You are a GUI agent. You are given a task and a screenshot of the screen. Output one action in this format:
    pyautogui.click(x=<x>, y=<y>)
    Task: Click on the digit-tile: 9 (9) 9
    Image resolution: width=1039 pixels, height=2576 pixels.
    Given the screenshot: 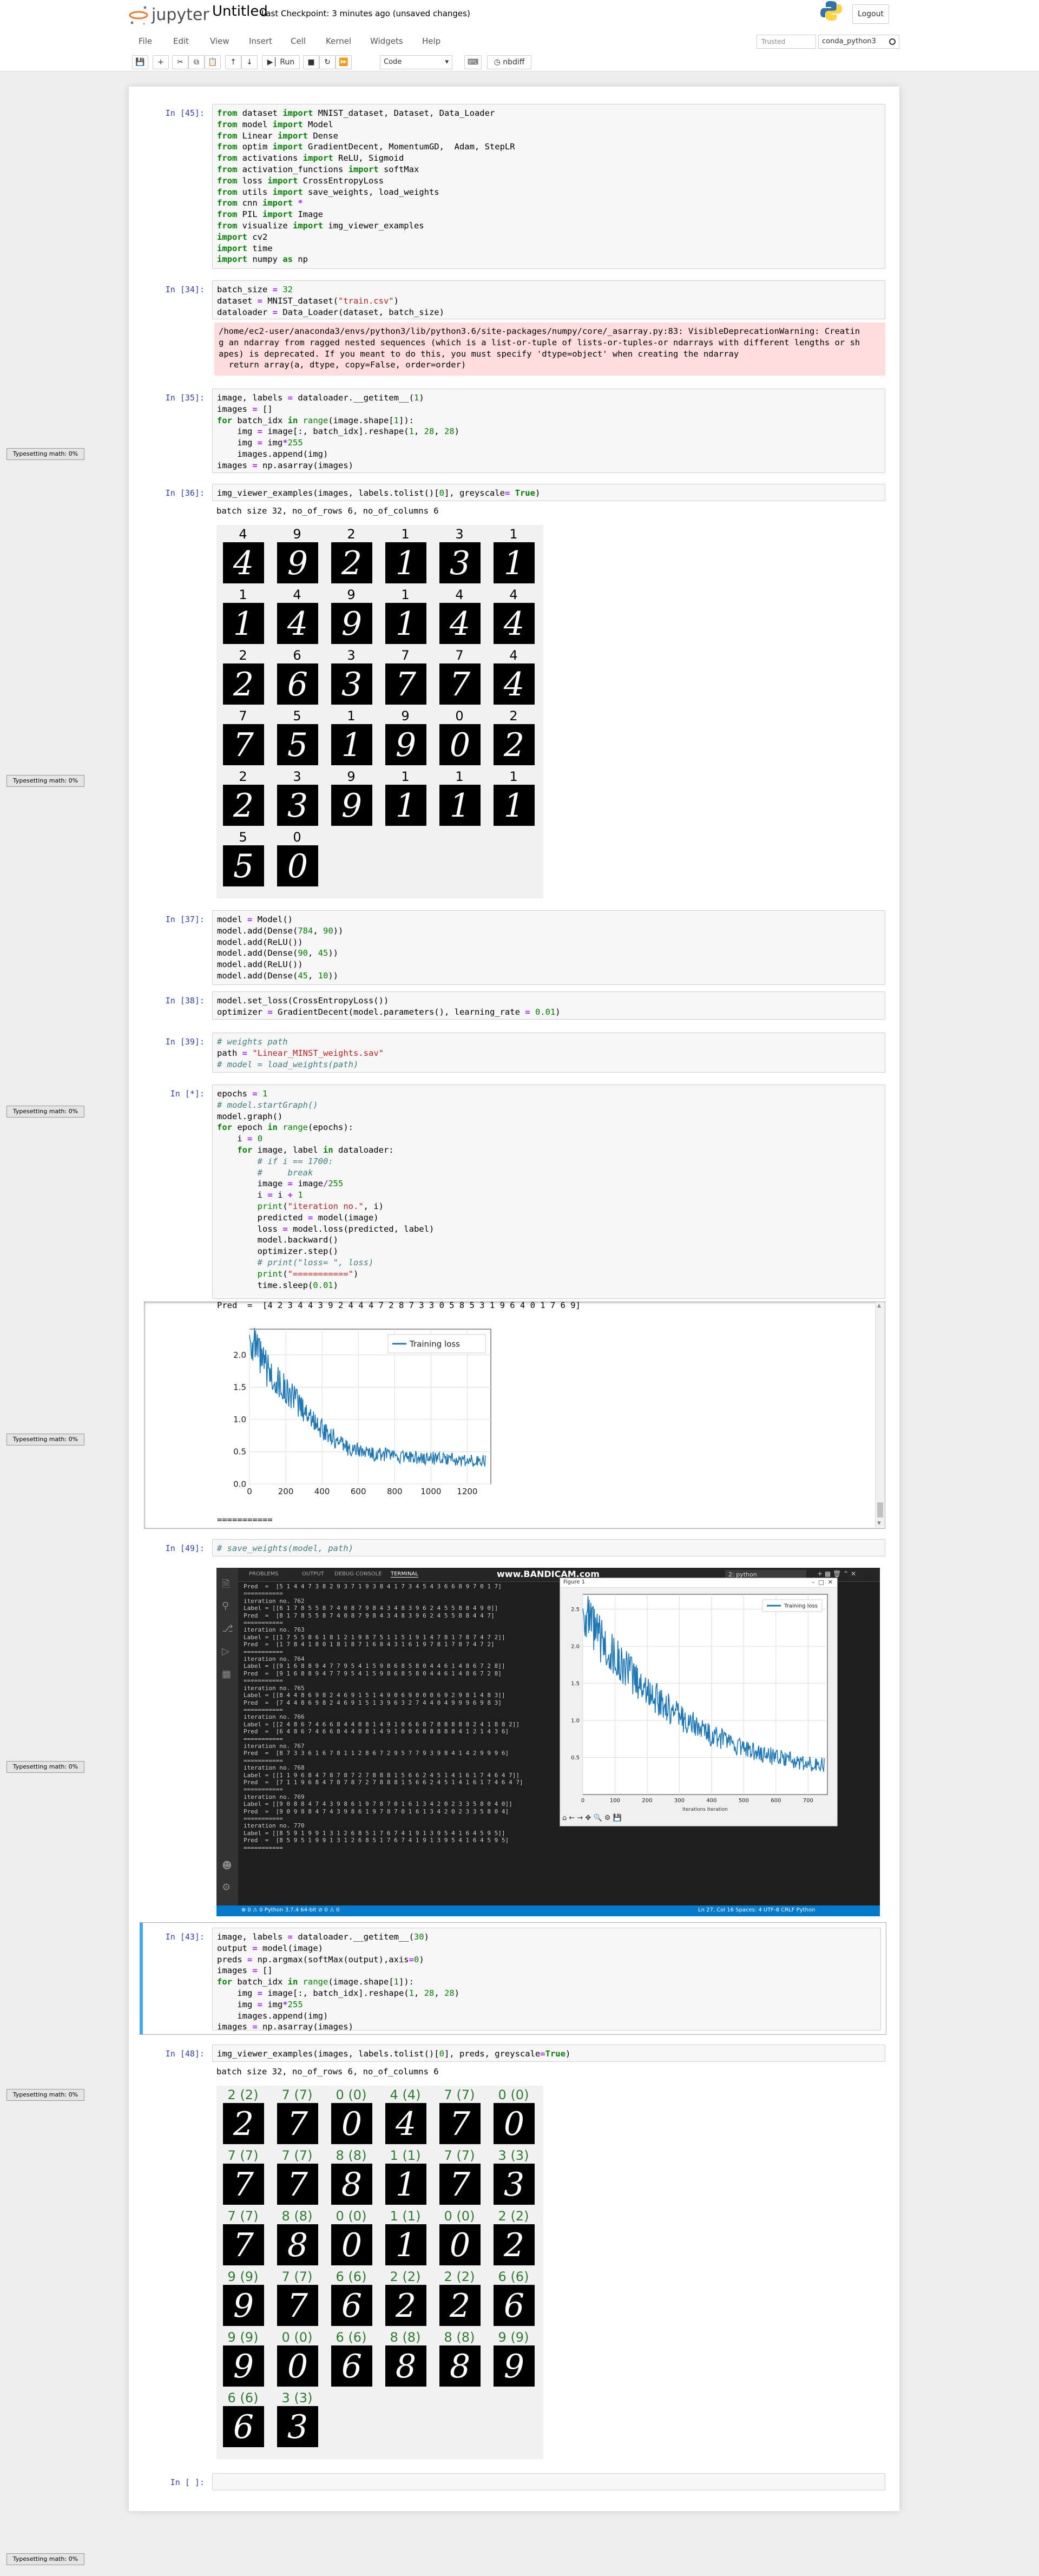 What is the action you would take?
    pyautogui.click(x=243, y=2360)
    